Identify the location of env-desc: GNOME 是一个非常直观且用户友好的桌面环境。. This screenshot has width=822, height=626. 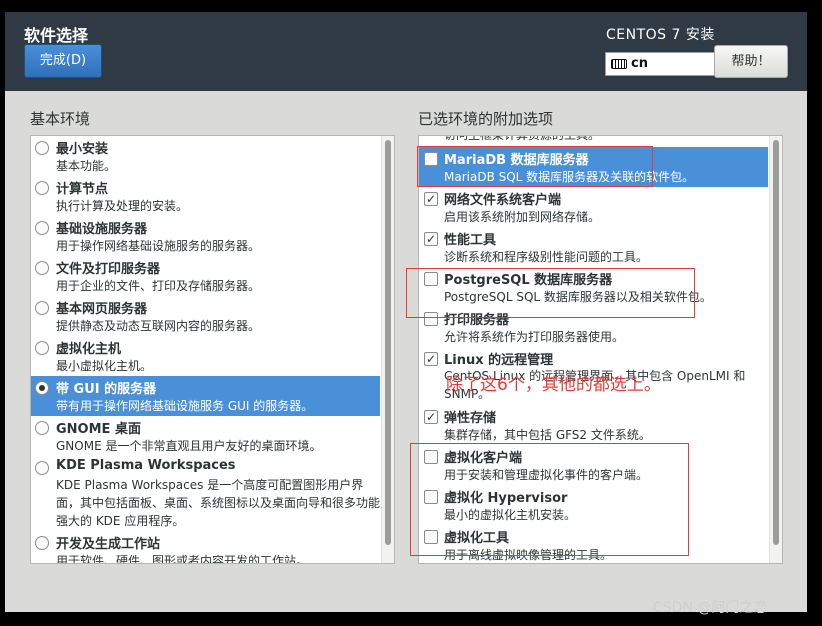
(189, 446).